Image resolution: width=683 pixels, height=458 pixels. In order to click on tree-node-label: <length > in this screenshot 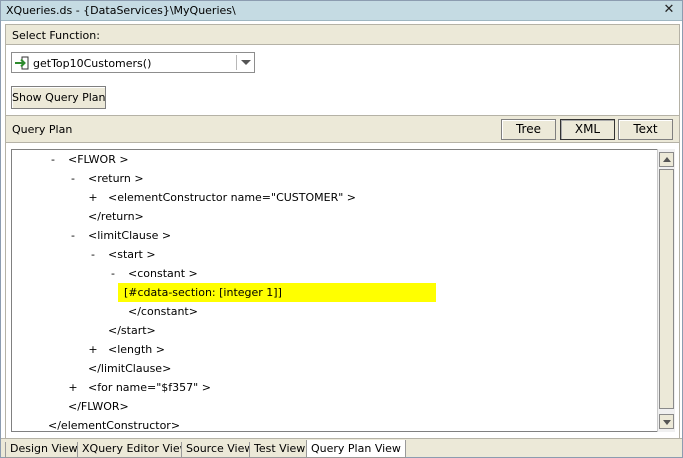, I will do `click(136, 349)`.